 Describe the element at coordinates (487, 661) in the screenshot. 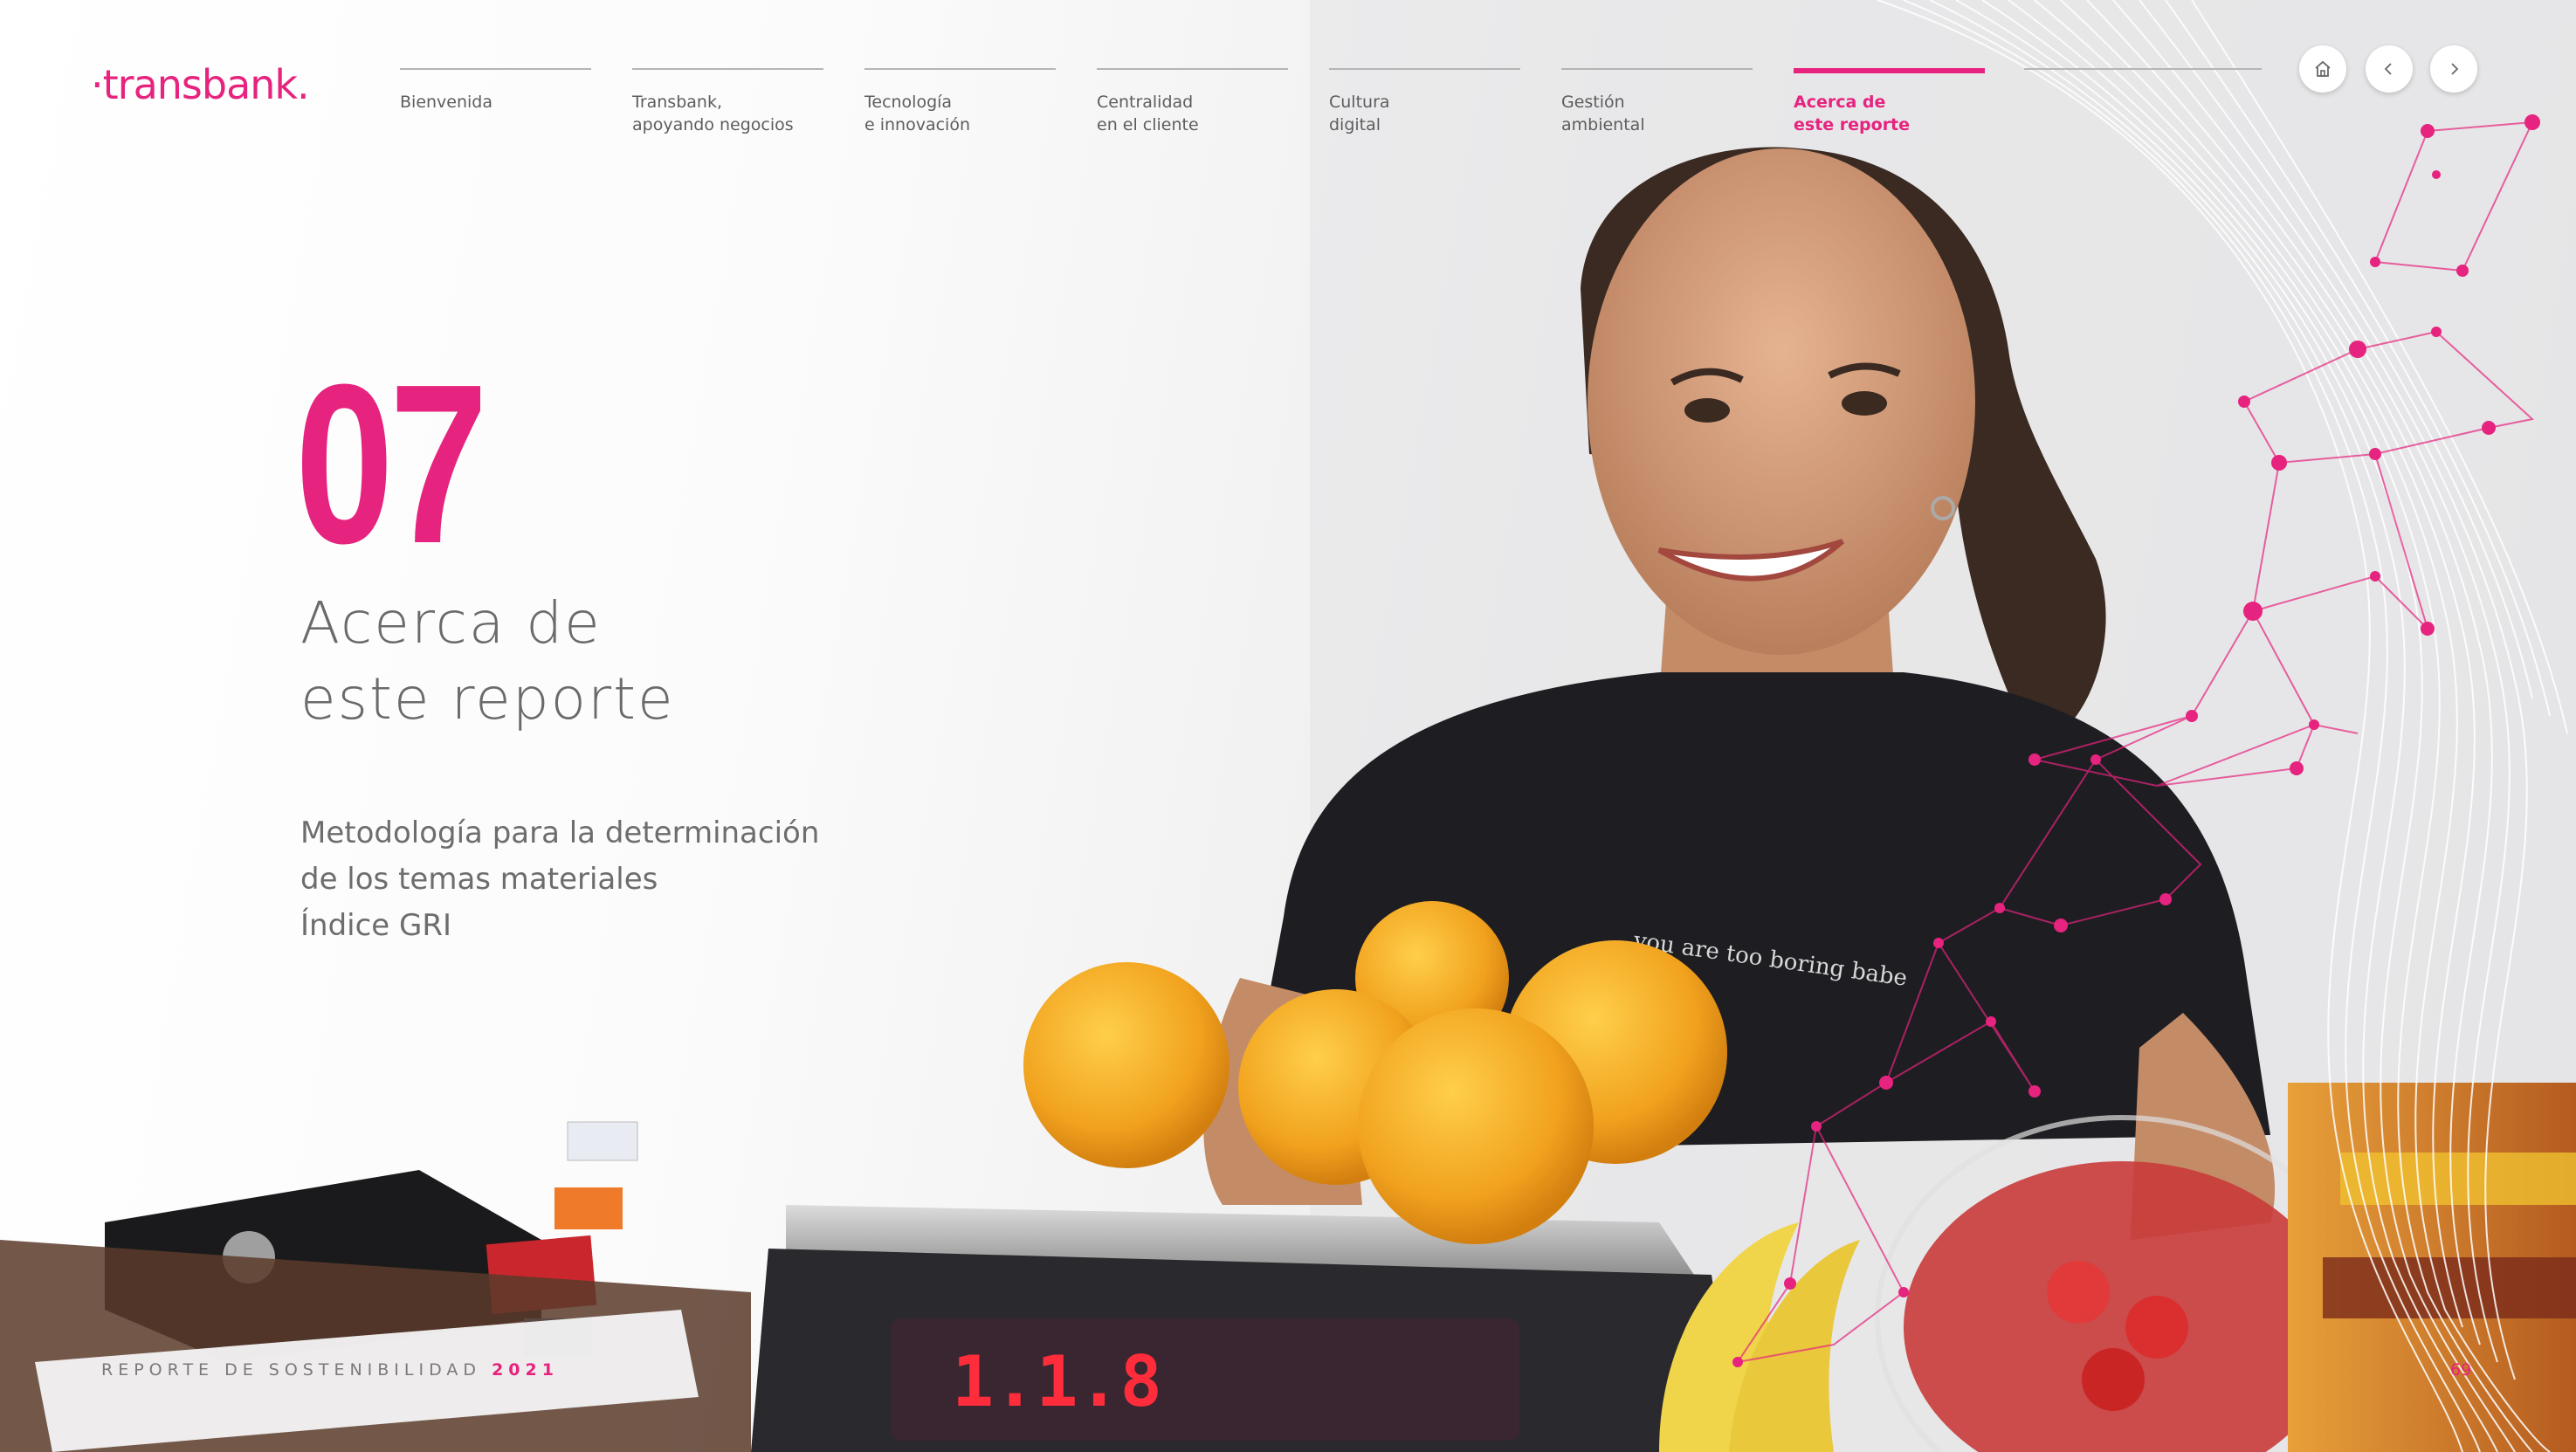

I see `chapter-title: Acerca de este reporte` at that location.